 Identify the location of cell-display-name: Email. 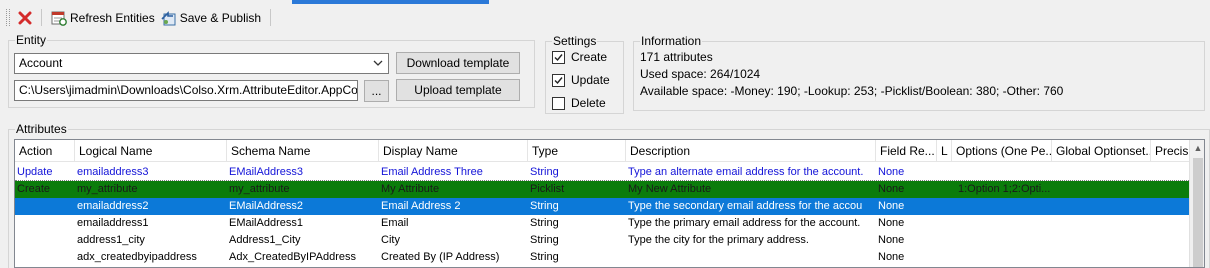
(395, 223).